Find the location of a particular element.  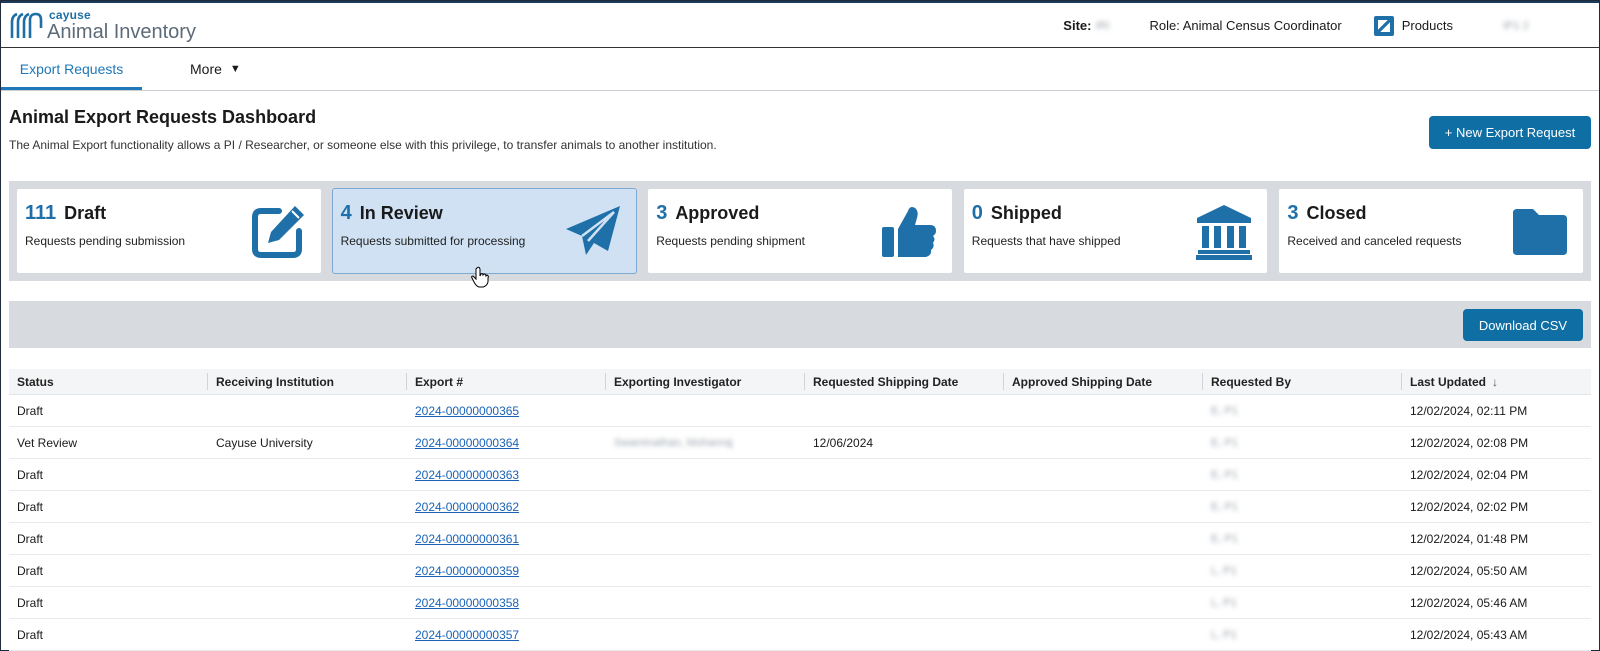

cell-requested-shipping-date: 12/06/2024 is located at coordinates (904, 442).